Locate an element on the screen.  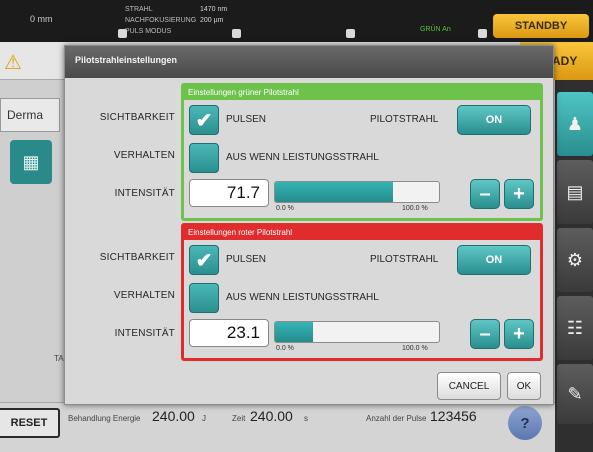
topbar-label-refocus: NACHFOKUSIERUNG is located at coordinates (161, 20).